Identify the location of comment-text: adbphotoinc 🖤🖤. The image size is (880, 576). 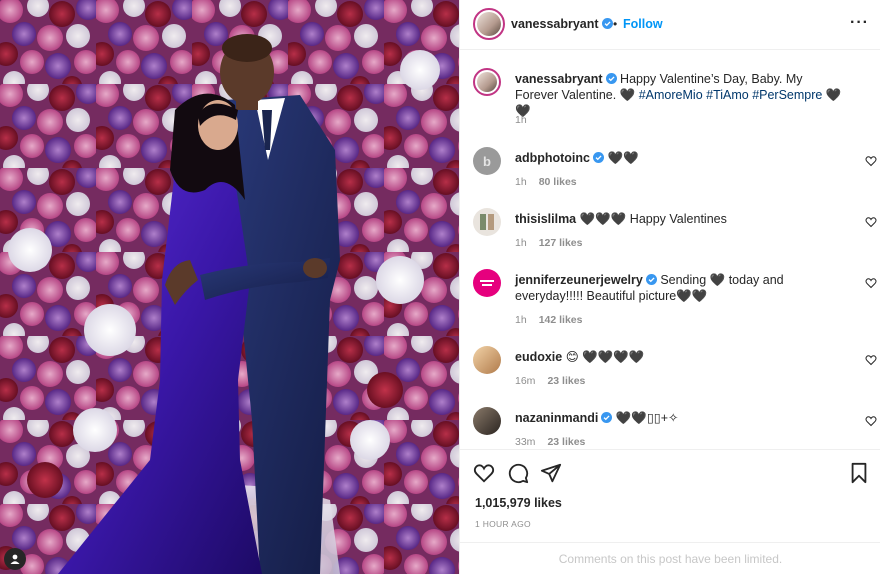
(680, 158).